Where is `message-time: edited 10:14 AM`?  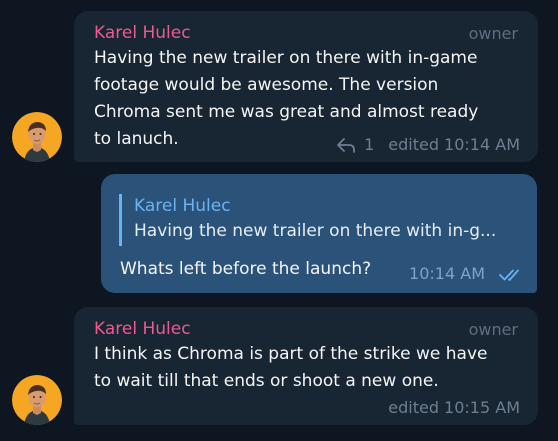 message-time: edited 10:14 AM is located at coordinates (454, 144).